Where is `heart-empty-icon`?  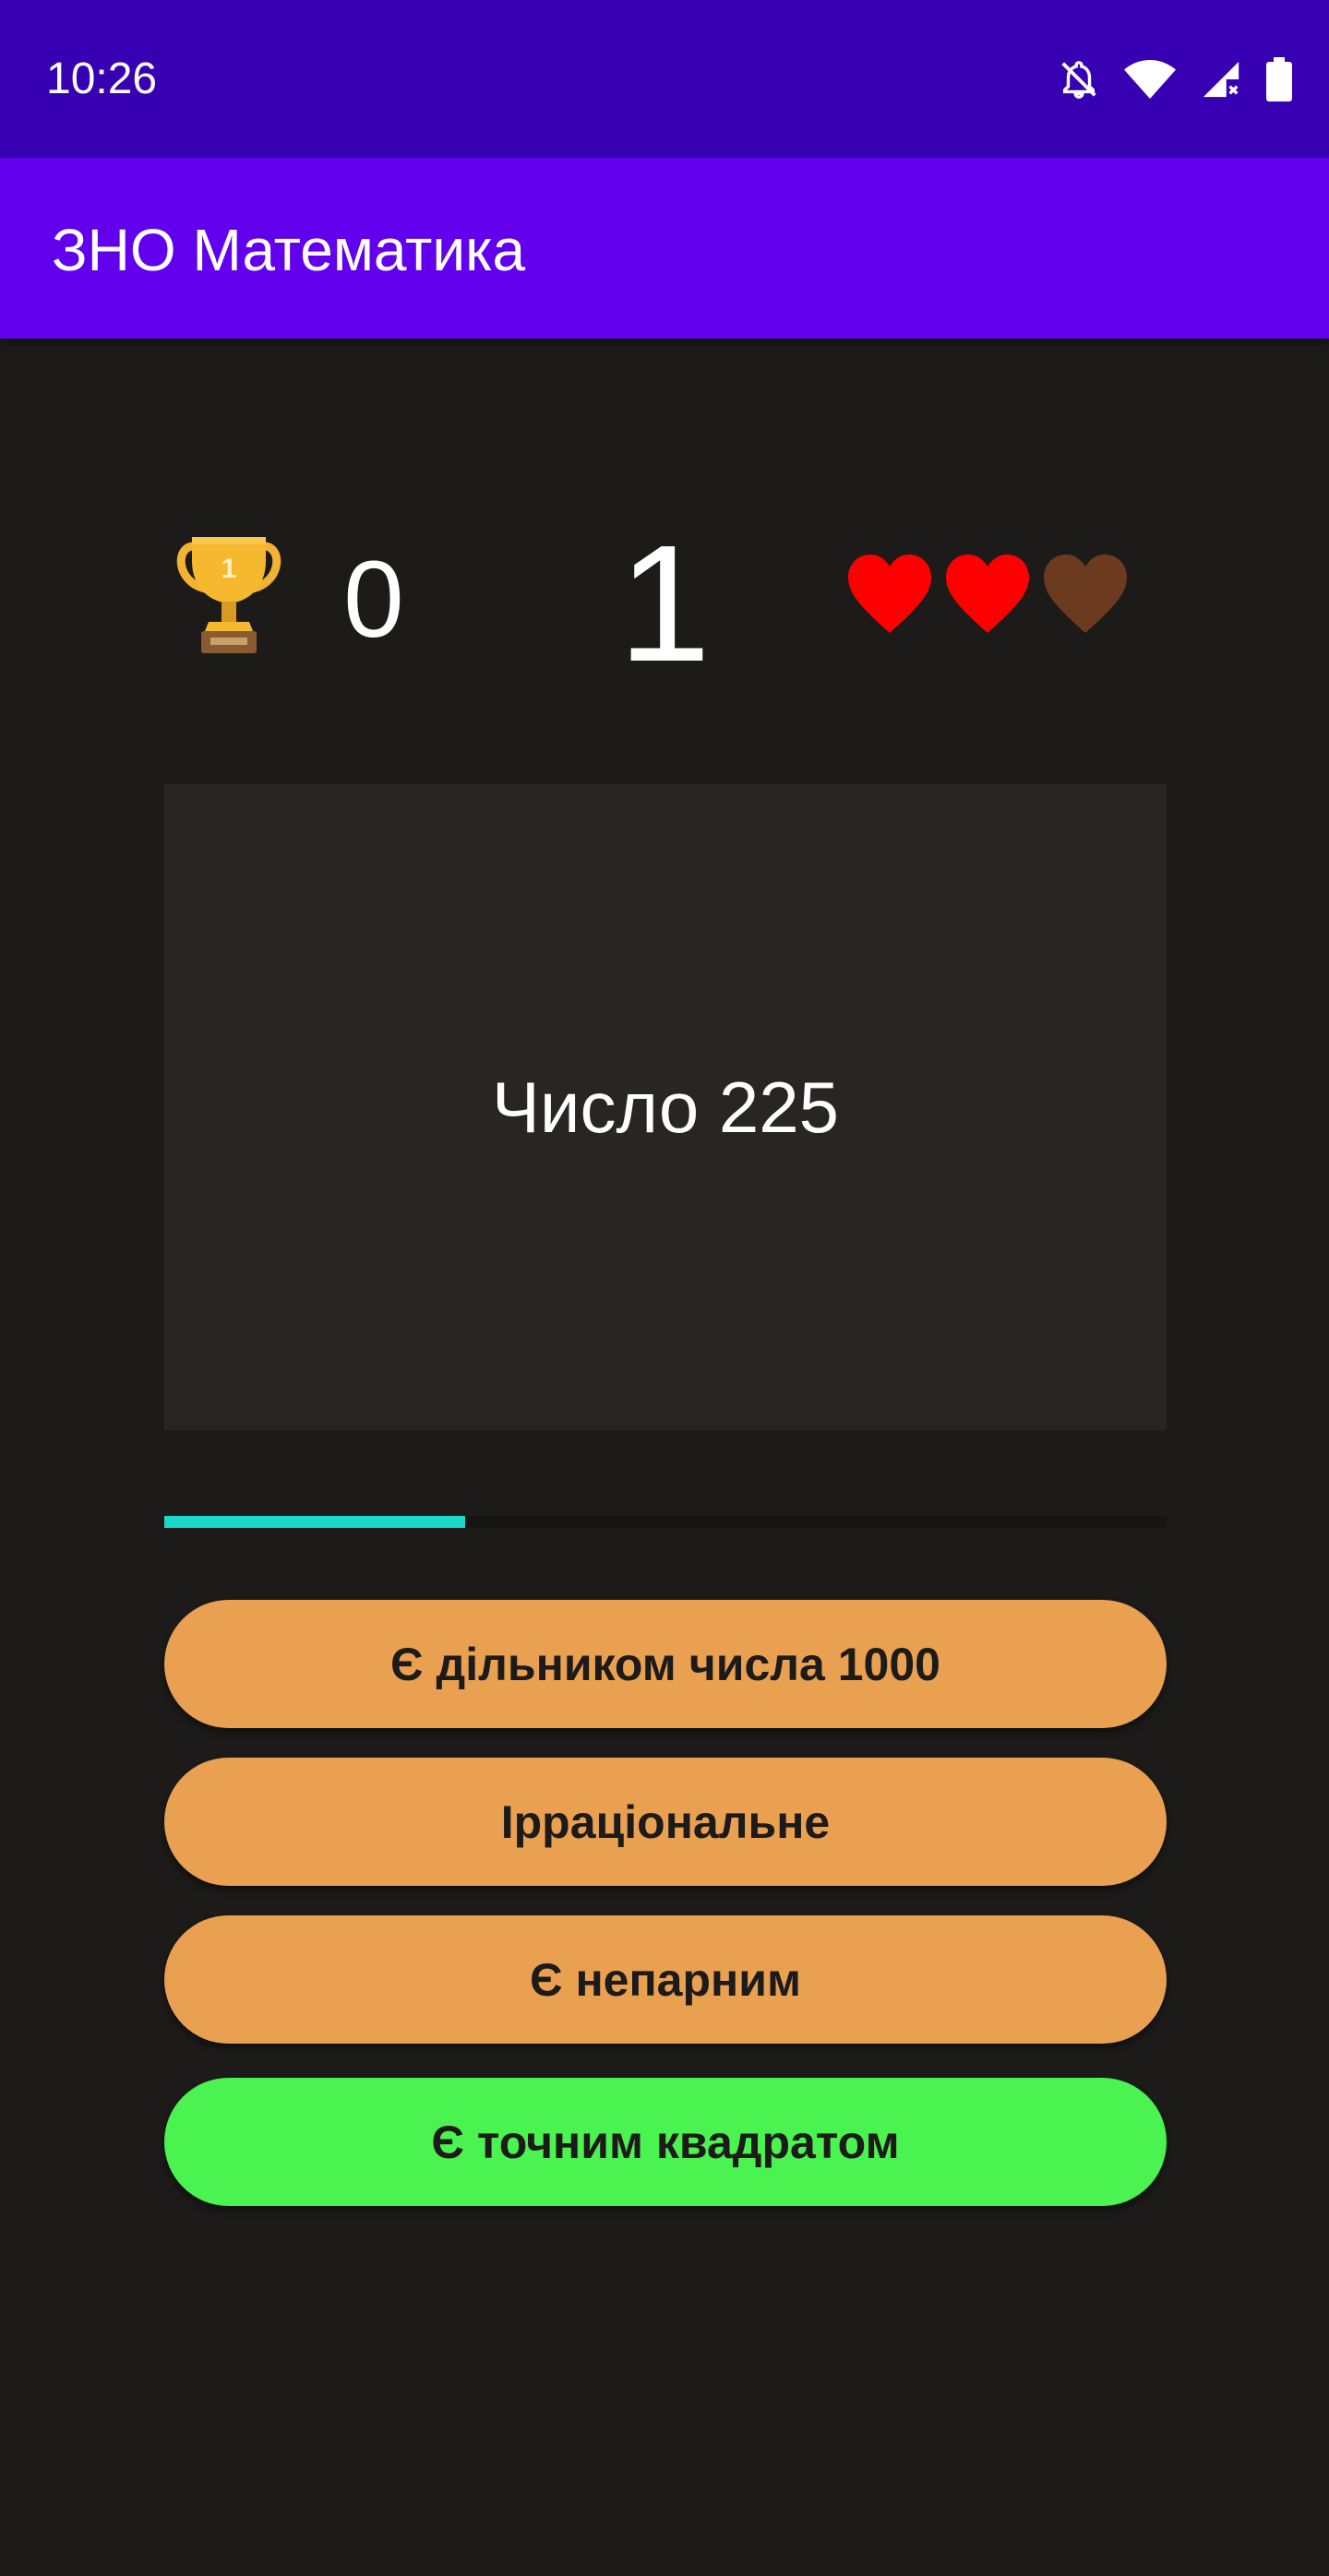 heart-empty-icon is located at coordinates (1086, 594).